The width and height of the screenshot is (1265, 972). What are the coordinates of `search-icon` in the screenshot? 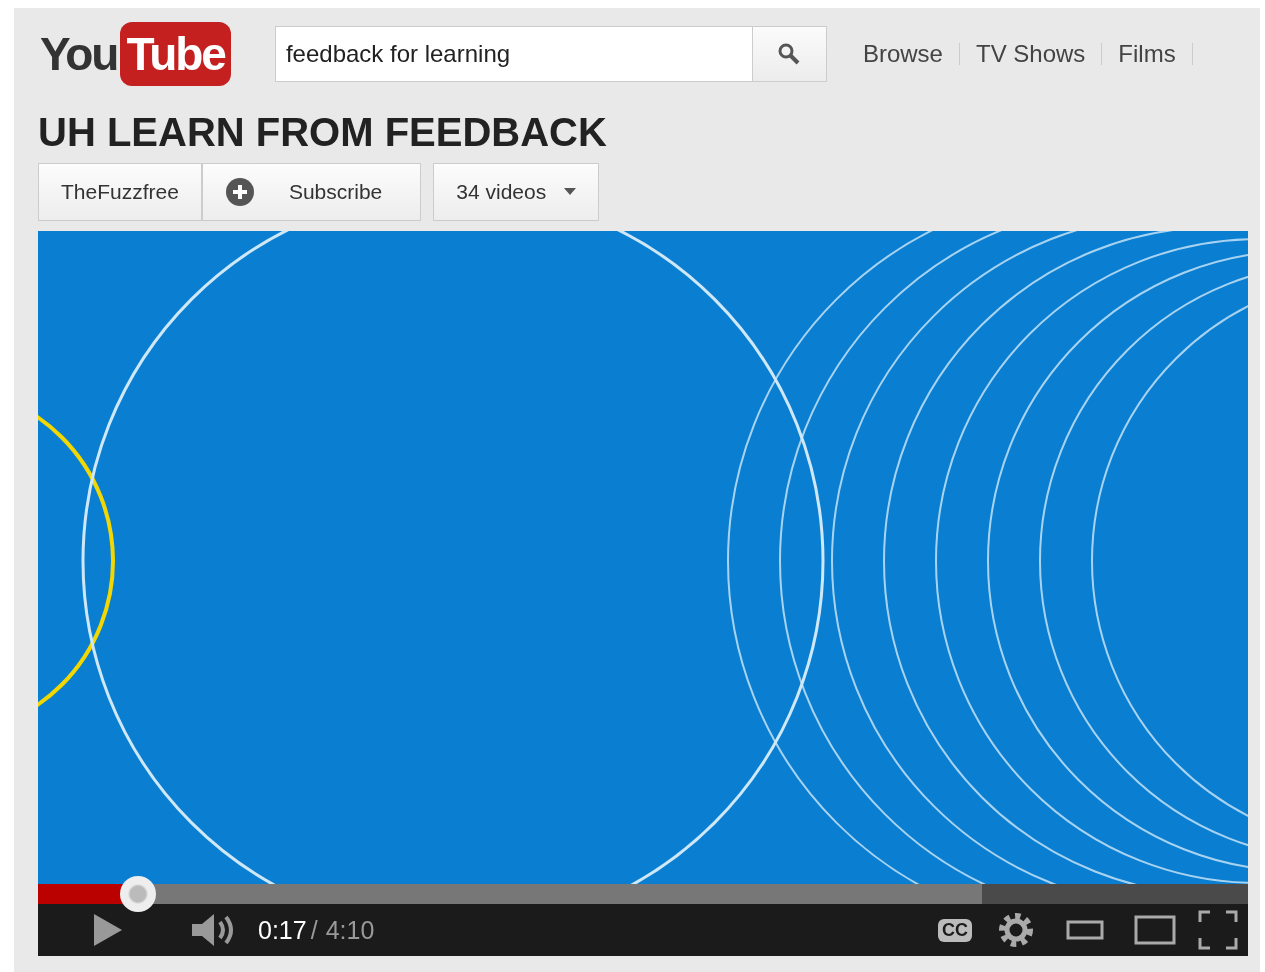 It's located at (789, 54).